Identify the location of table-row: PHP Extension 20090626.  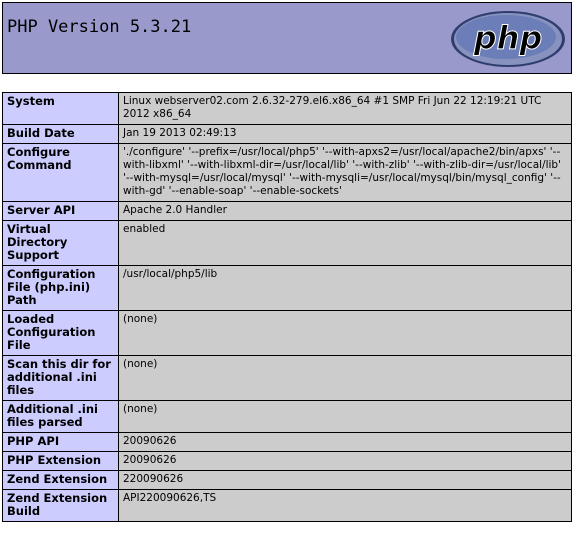
(287, 461).